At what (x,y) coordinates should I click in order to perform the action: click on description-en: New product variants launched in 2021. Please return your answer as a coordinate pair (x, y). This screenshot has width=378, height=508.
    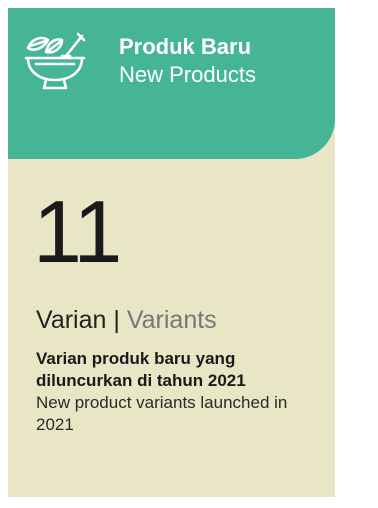
    Looking at the image, I should click on (162, 413).